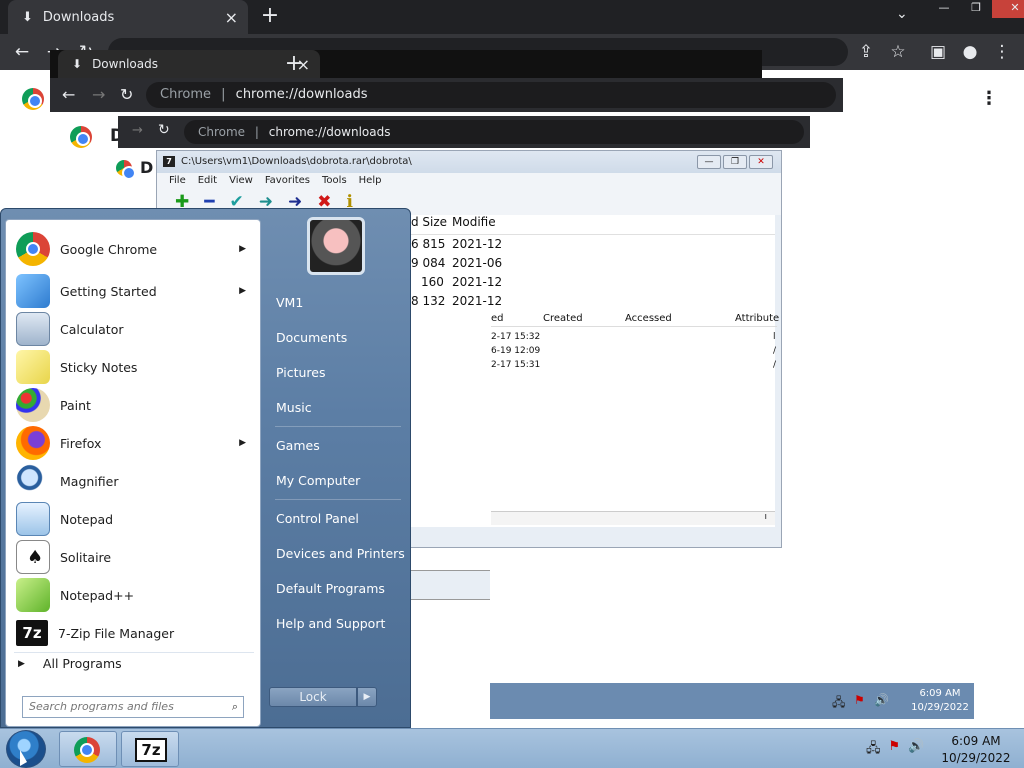 The width and height of the screenshot is (1024, 768). What do you see at coordinates (134, 405) in the screenshot?
I see `program-paint: Paint` at bounding box center [134, 405].